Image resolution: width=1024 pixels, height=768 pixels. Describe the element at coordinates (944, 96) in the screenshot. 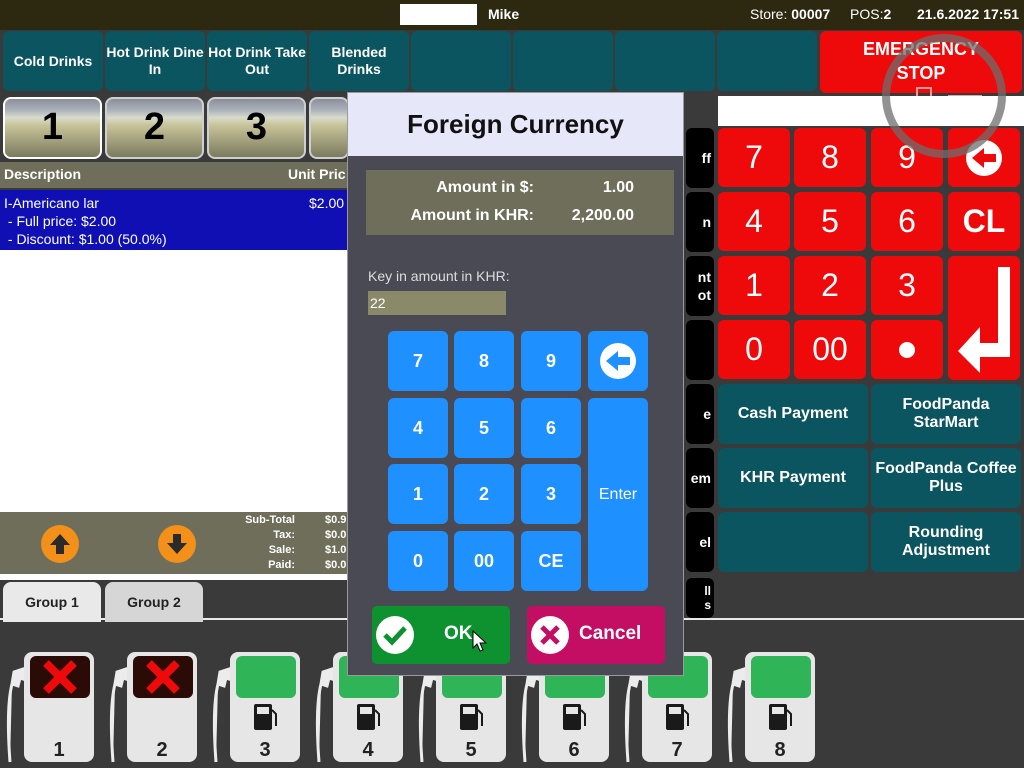

I see `touch-indicator-ring` at that location.